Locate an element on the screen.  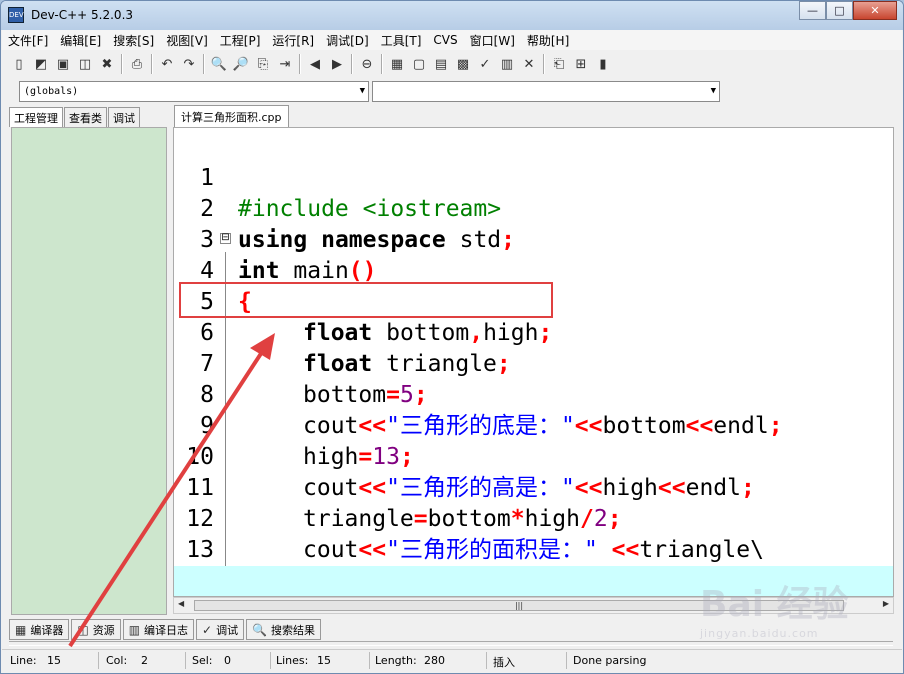
arrow-shaft is located at coordinates (166, 499).